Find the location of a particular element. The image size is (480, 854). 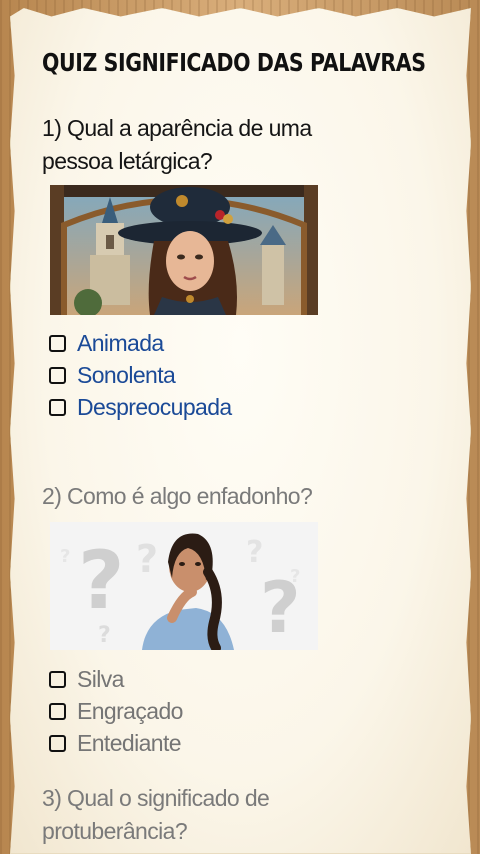

question-2: 2) Como é algo enfadonho? is located at coordinates (242, 496).